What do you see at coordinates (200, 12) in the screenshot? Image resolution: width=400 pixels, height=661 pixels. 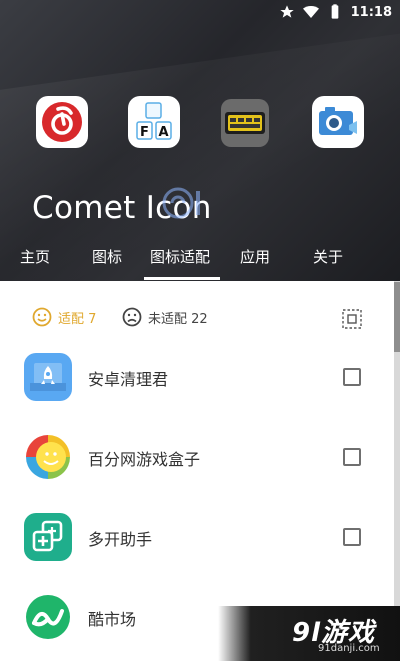 I see `status-bar: 11:18` at bounding box center [200, 12].